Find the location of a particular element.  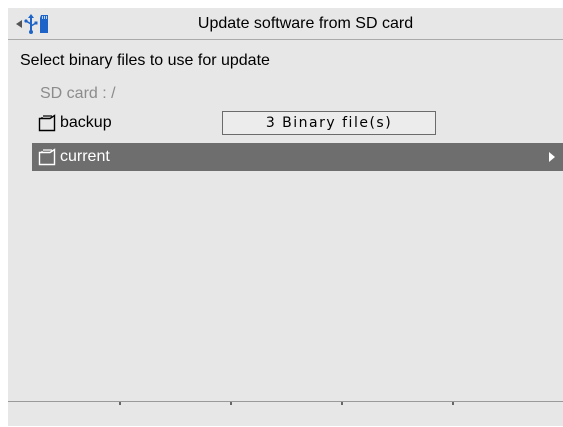

list-item-label: current is located at coordinates (85, 156).